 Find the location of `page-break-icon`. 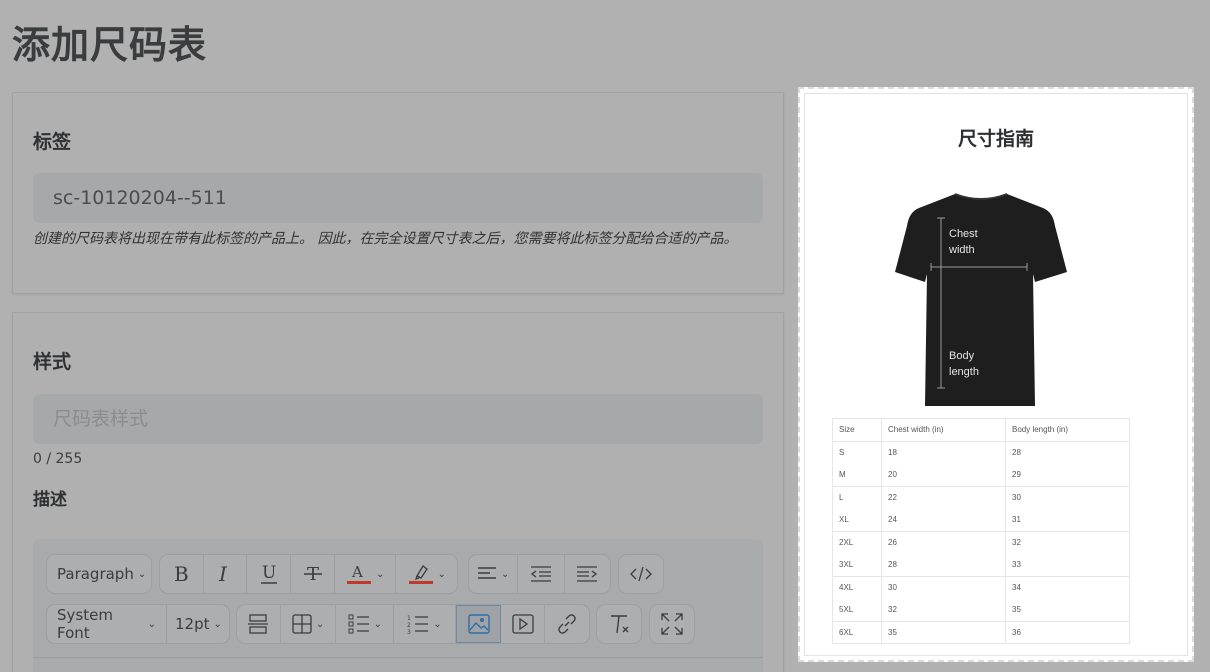

page-break-icon is located at coordinates (258, 624).